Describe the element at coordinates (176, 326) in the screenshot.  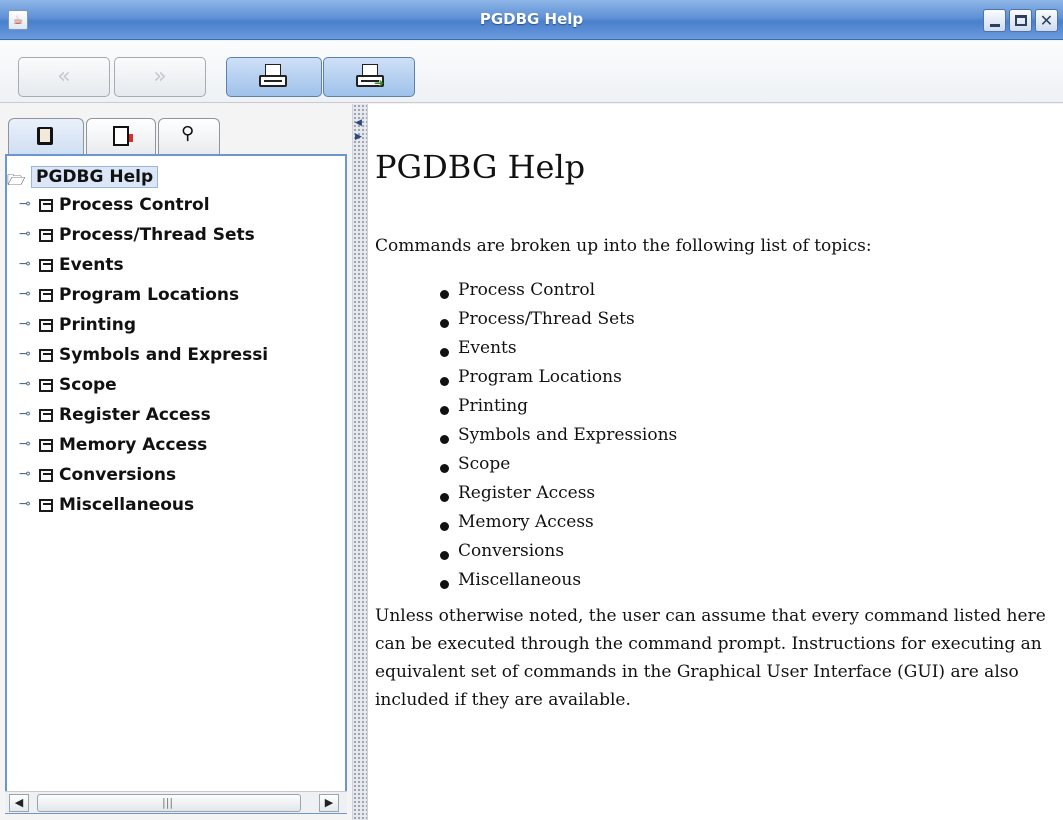
I see `tree-node: ⊸ Printing` at that location.